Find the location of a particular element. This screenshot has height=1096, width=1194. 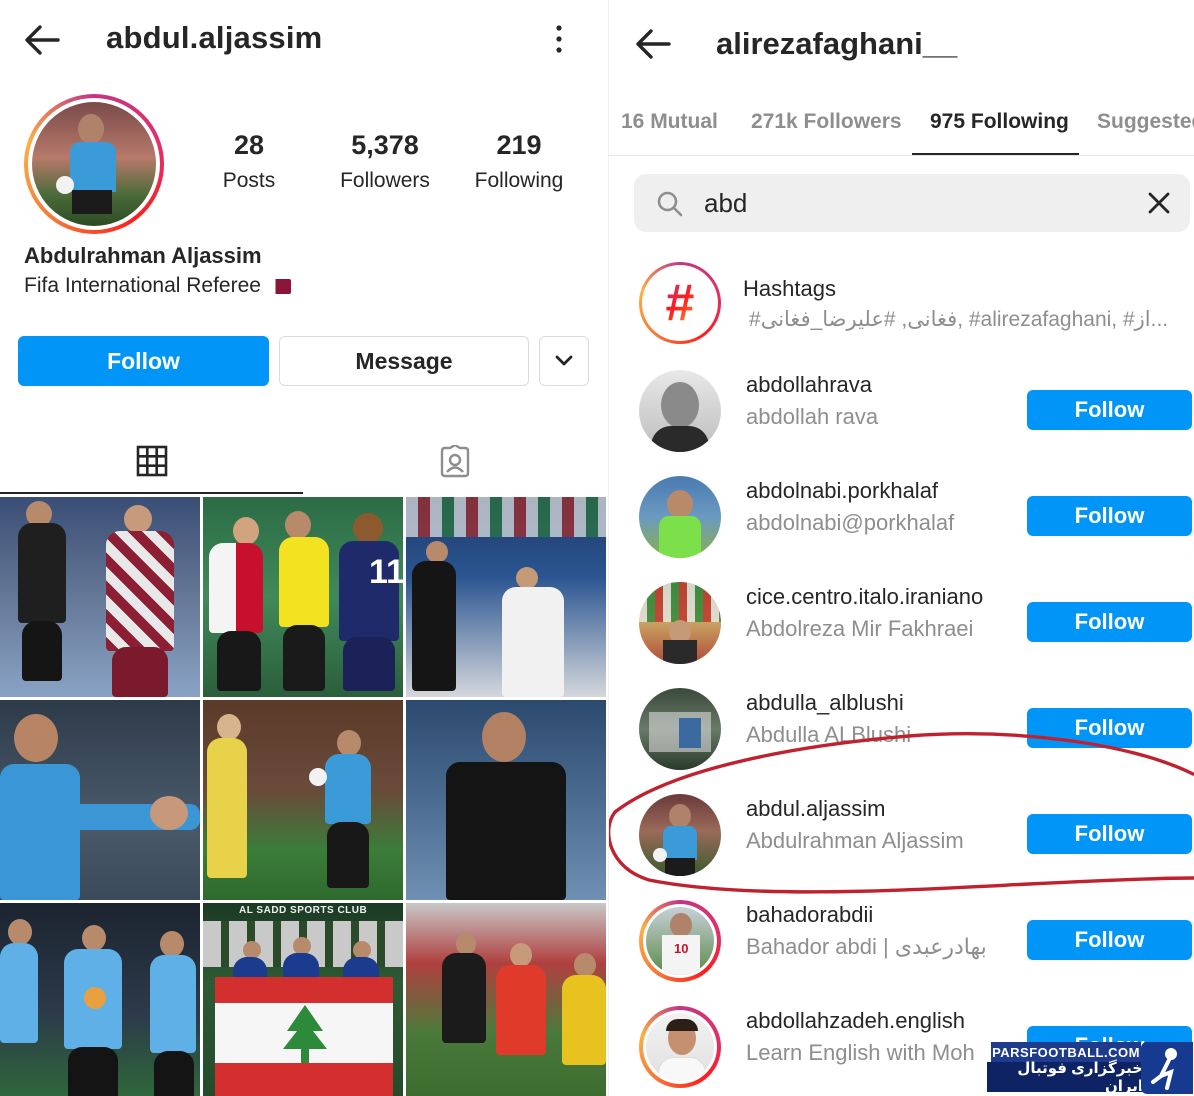

avatar: 10 is located at coordinates (680, 941).